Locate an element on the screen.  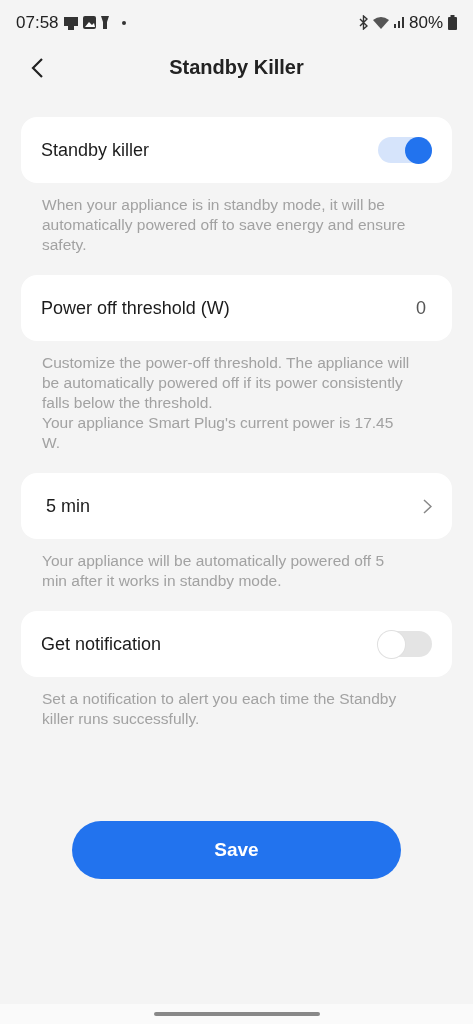
chevron-left-icon is located at coordinates (37, 68).